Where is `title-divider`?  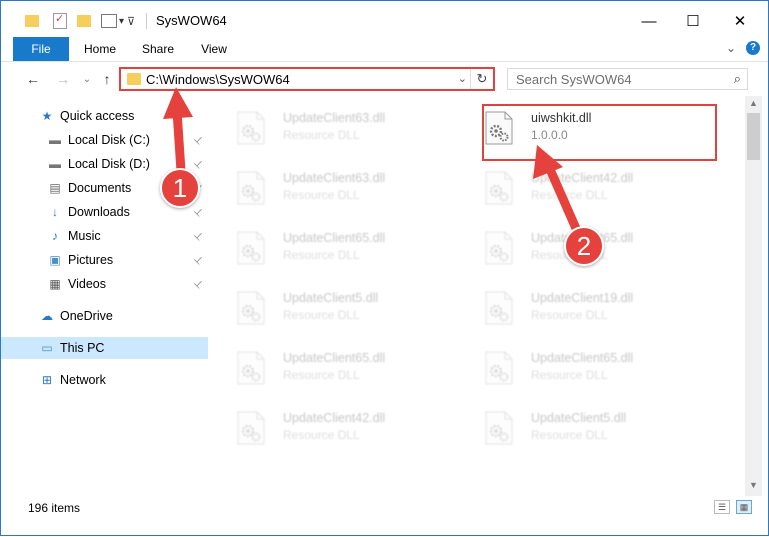 title-divider is located at coordinates (146, 21).